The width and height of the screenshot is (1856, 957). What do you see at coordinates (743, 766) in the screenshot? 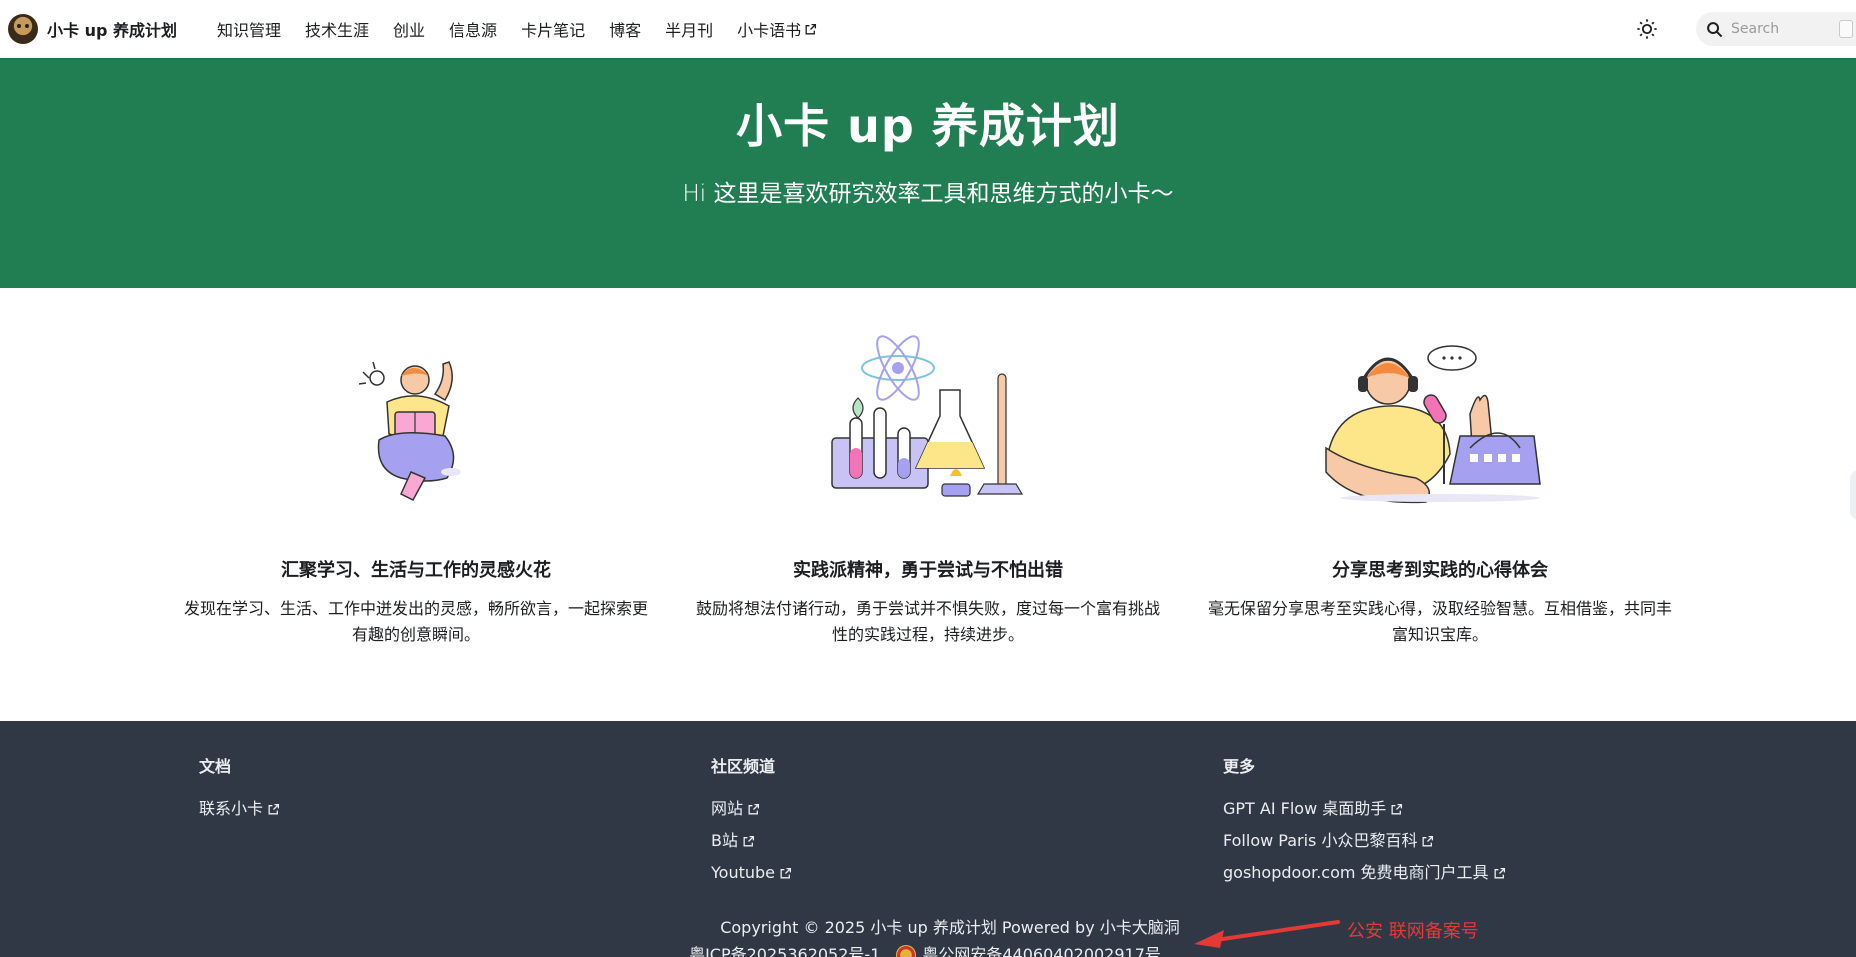
I see `footer-column-title: 社区频道` at bounding box center [743, 766].